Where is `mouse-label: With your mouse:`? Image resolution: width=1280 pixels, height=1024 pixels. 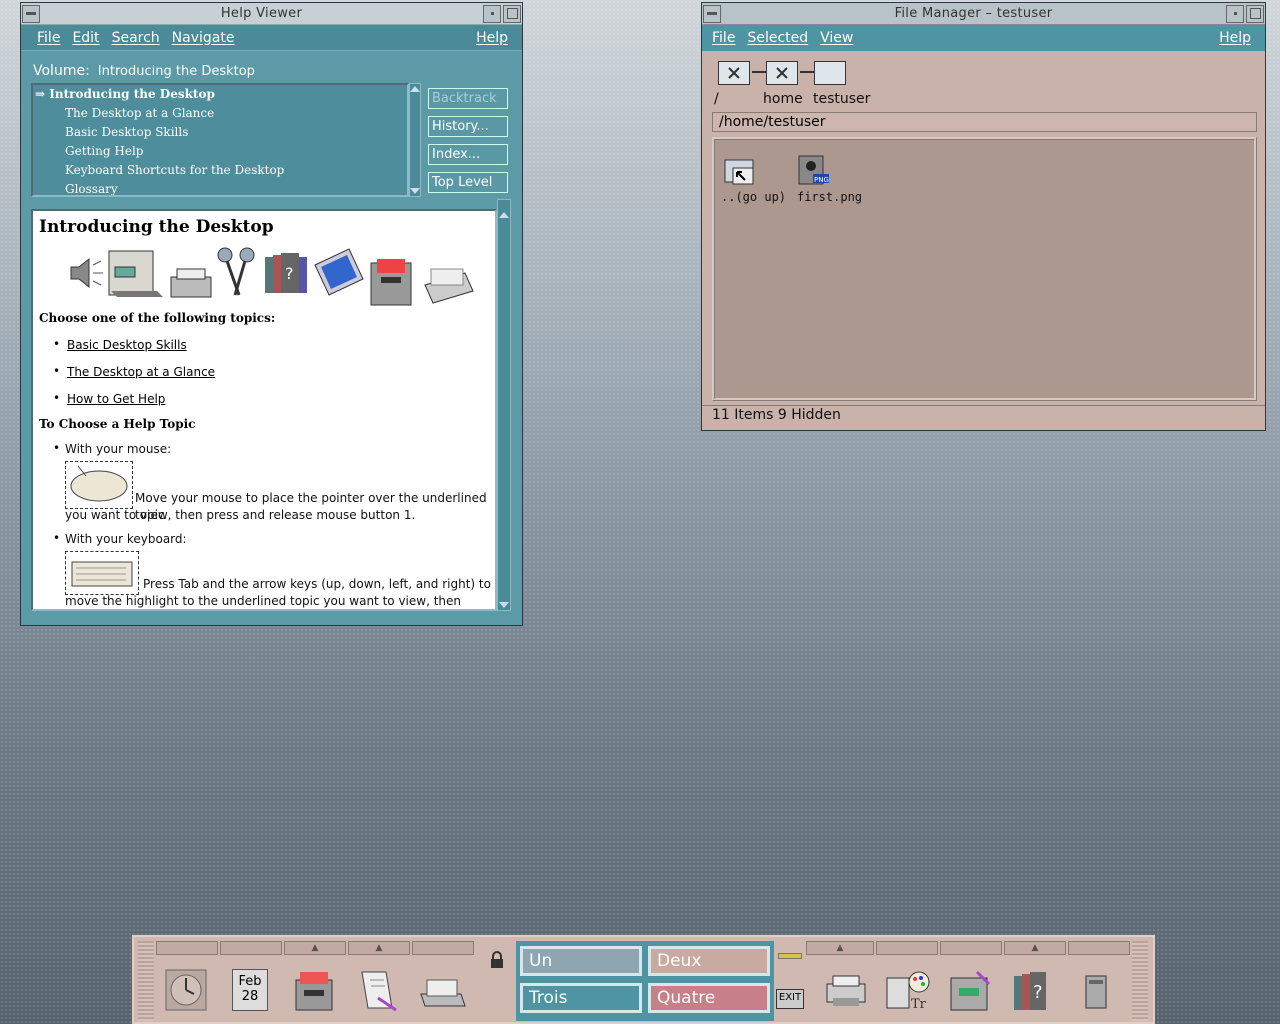 mouse-label: With your mouse: is located at coordinates (118, 449).